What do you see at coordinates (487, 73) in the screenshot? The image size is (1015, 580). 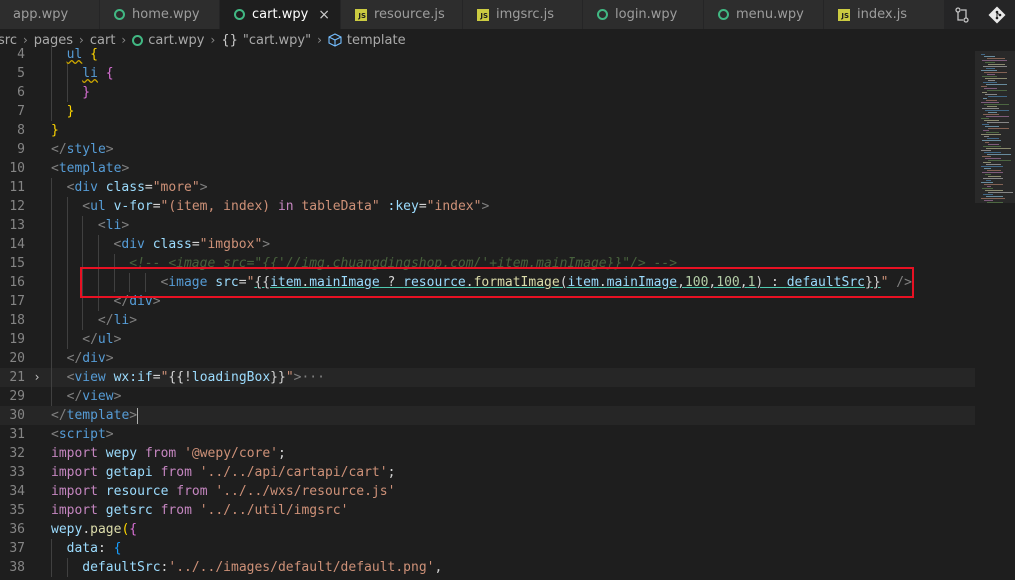 I see `code-line: 5 li {` at bounding box center [487, 73].